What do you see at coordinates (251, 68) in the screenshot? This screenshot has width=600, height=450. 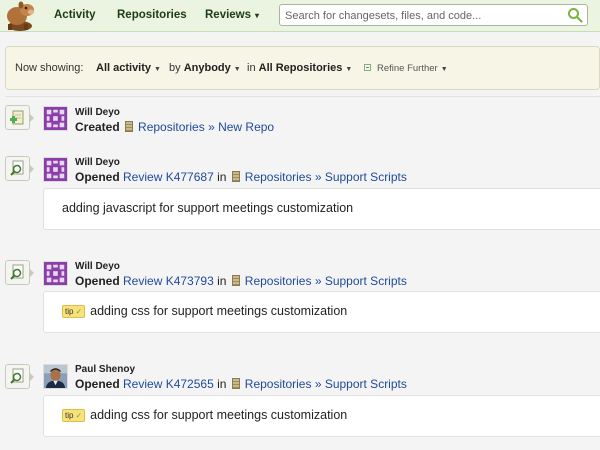 I see `filter-in-label: in` at bounding box center [251, 68].